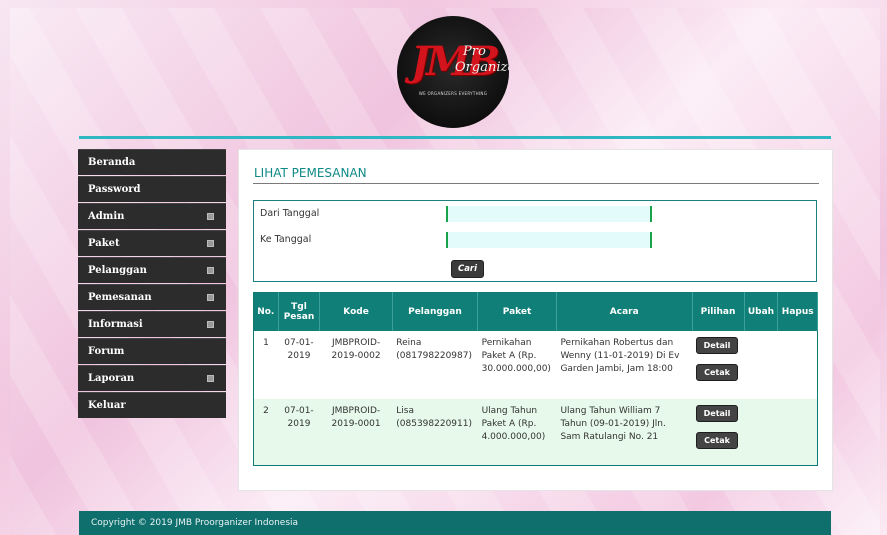 This screenshot has width=887, height=535. What do you see at coordinates (152, 189) in the screenshot?
I see `sidebar-item-password: Password` at bounding box center [152, 189].